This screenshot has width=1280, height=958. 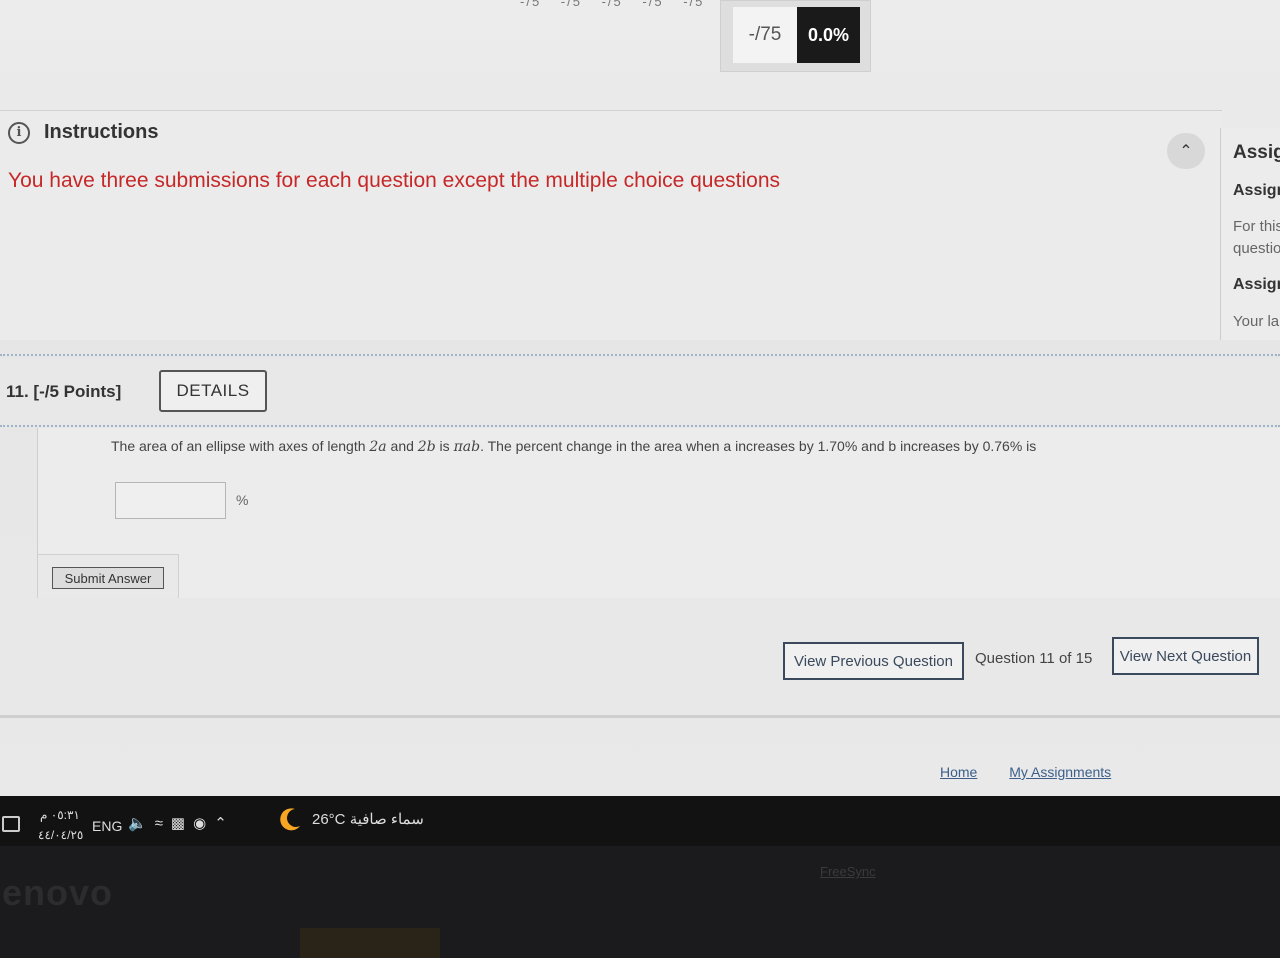 I want to click on submit-answer-button: Submit Answer, so click(x=108, y=578).